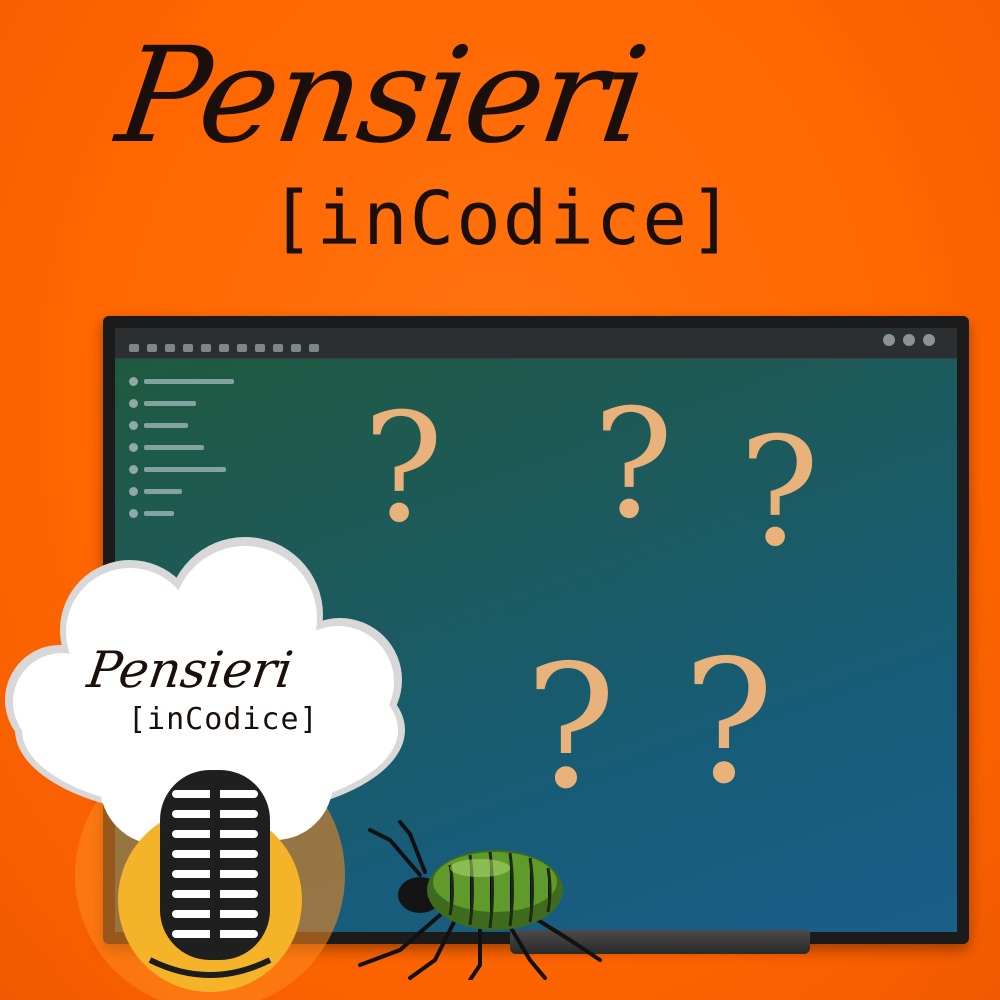  I want to click on title-mono: [inCodice], so click(503, 219).